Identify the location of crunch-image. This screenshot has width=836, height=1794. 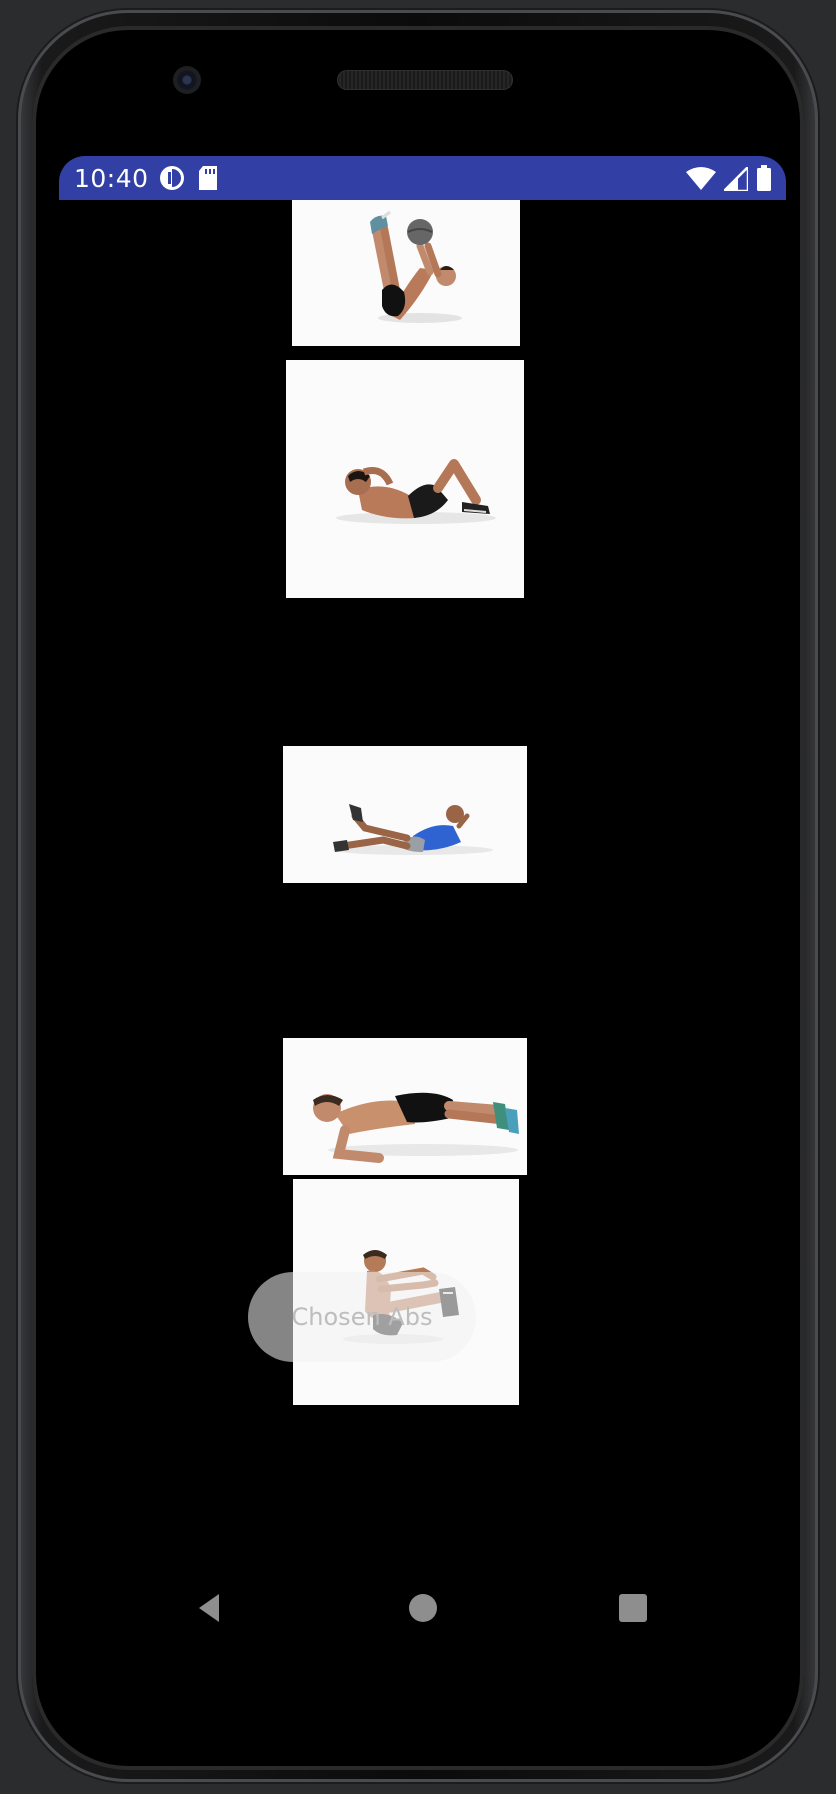
(405, 479).